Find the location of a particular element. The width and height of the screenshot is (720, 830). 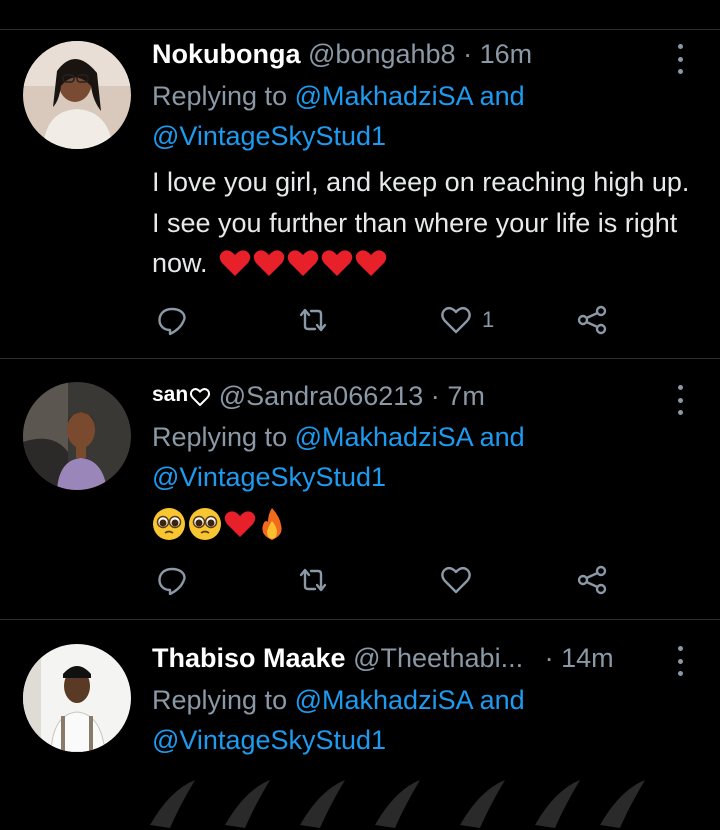

timestamp: 7m is located at coordinates (466, 396).